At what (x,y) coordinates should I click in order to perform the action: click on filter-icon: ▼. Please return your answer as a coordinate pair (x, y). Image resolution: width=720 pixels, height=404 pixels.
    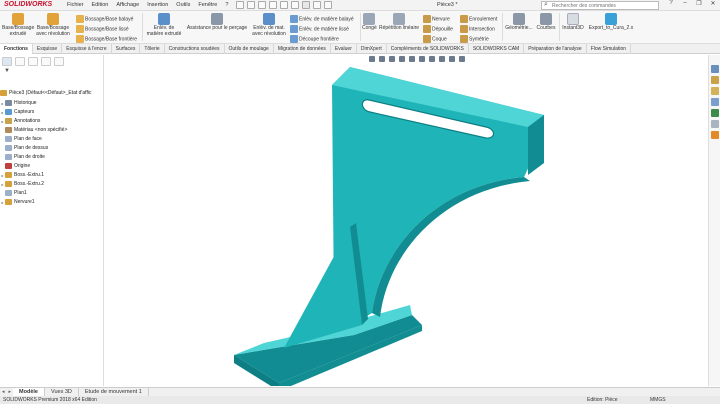
    Looking at the image, I should click on (7, 71).